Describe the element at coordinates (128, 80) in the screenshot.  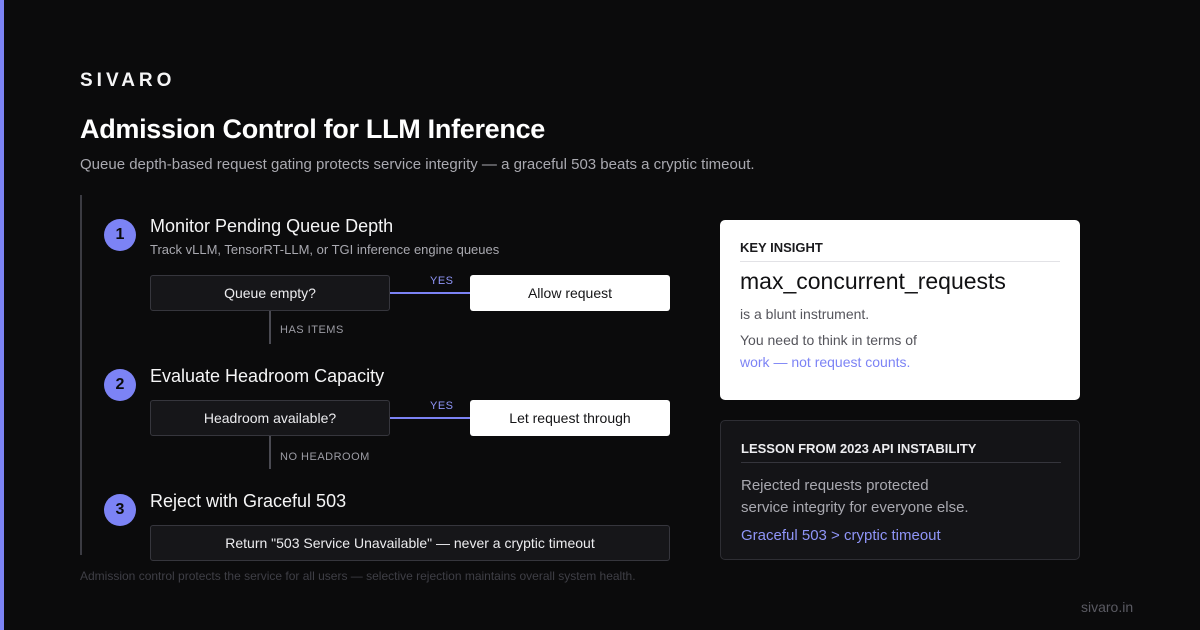
I see `brand-logo: SIVARO` at that location.